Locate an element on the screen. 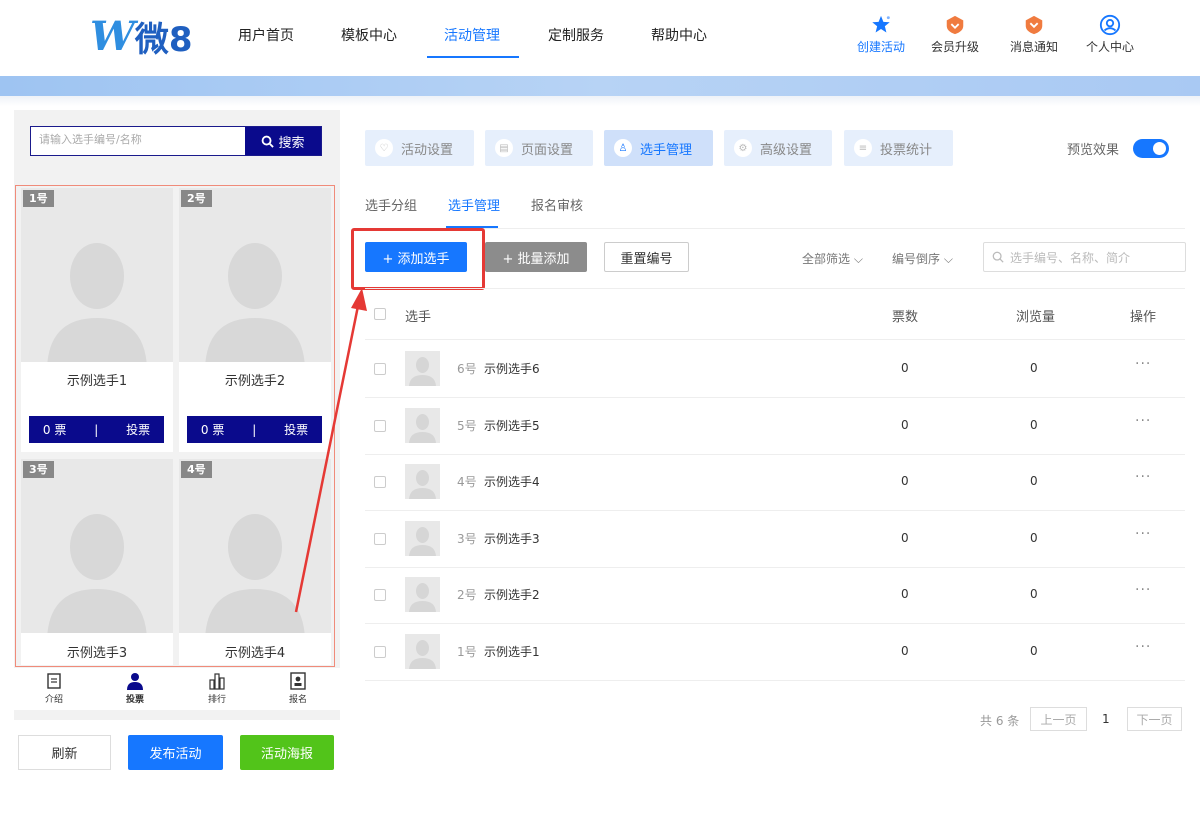 The width and height of the screenshot is (1200, 814). preview-search-box: 请输入选手编号/名称 搜索 is located at coordinates (176, 141).